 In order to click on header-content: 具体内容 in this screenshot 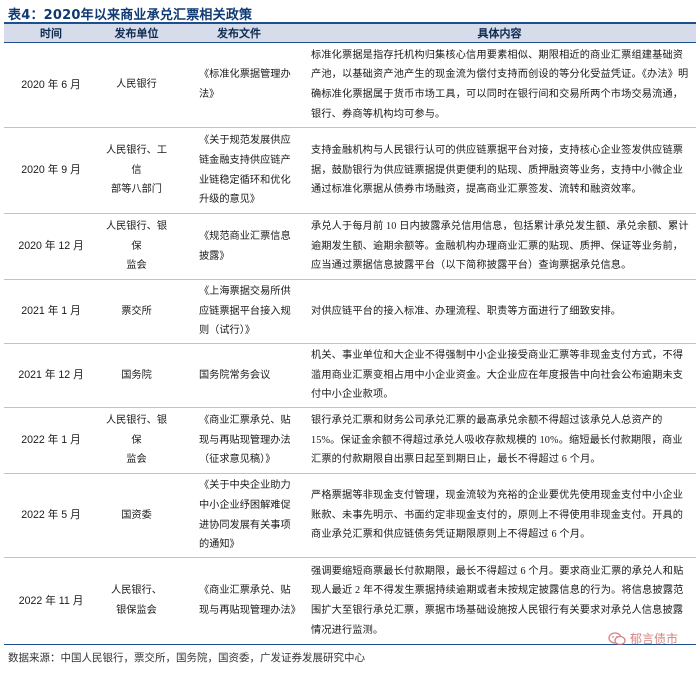, I will do `click(499, 33)`.